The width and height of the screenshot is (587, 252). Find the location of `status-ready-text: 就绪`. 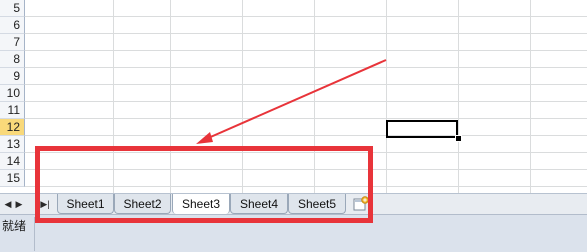

status-ready-text: 就绪 is located at coordinates (14, 226).